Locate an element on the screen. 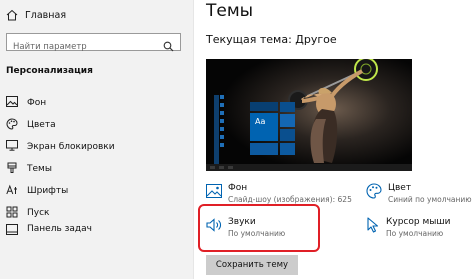  preview-tile-large: Aa is located at coordinates (264, 127).